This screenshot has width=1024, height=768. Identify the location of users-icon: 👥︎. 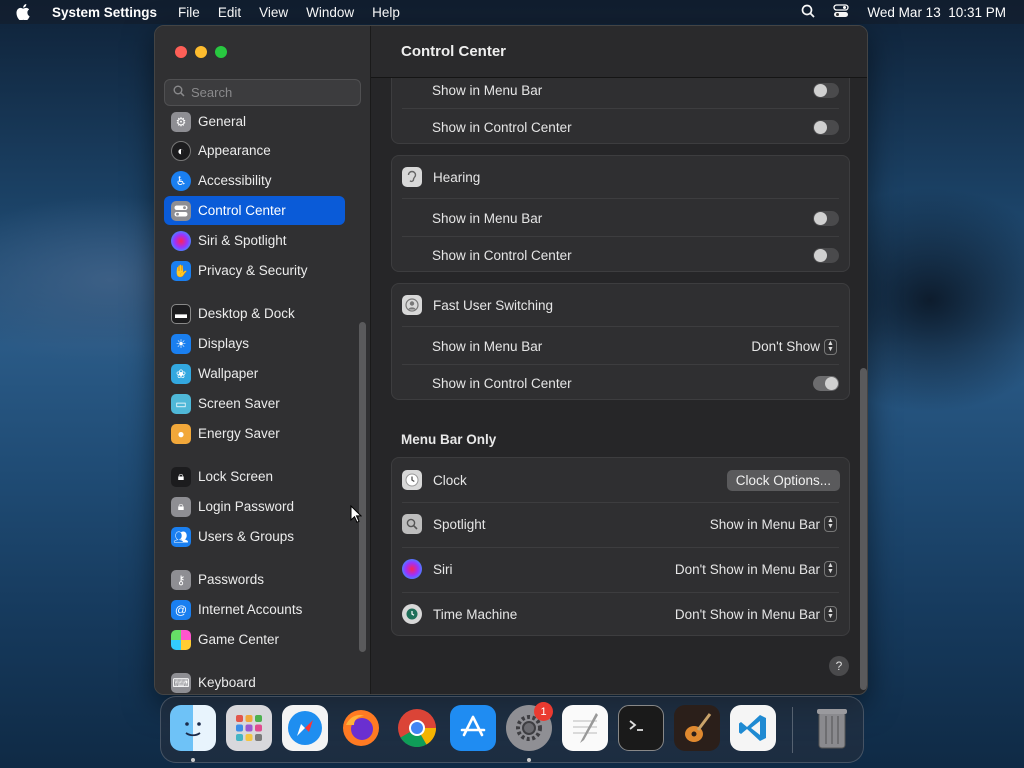
(181, 536).